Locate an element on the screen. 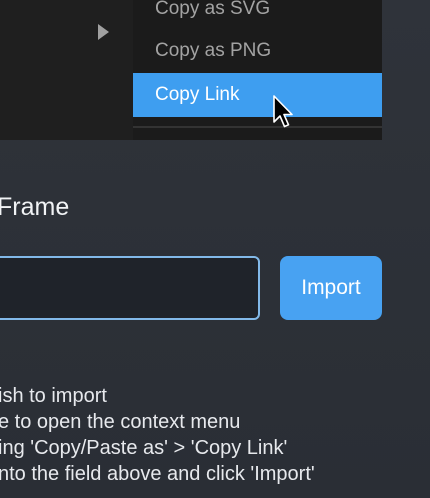  section-title: Frame is located at coordinates (35, 207).